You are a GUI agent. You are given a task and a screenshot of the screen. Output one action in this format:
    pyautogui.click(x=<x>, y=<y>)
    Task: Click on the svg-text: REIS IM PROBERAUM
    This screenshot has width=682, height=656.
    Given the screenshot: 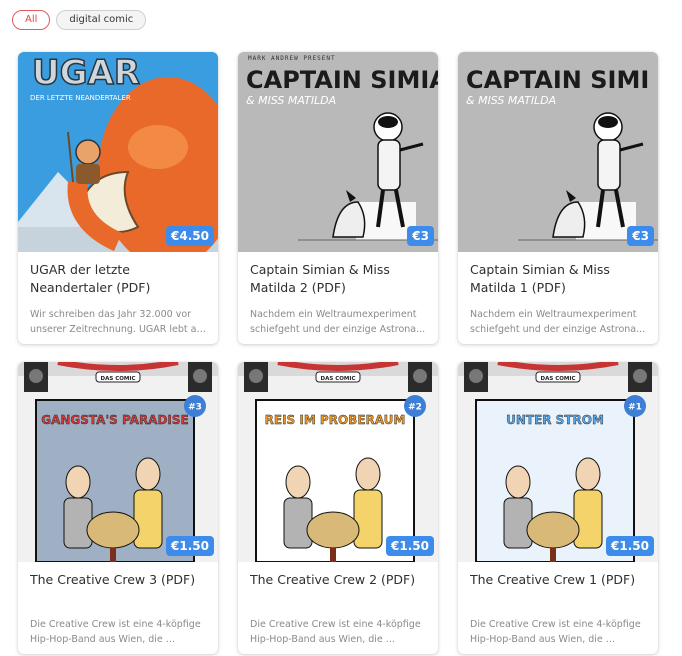 What is the action you would take?
    pyautogui.click(x=335, y=420)
    